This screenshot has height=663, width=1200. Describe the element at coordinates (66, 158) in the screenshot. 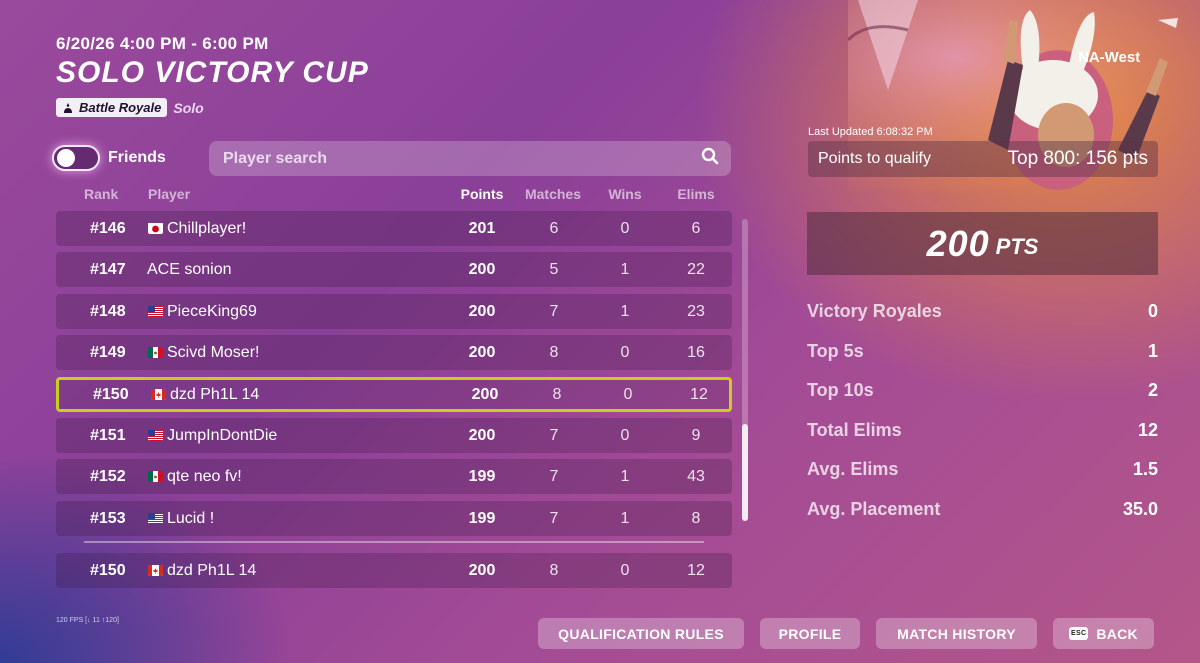

I see `toggle-knob` at that location.